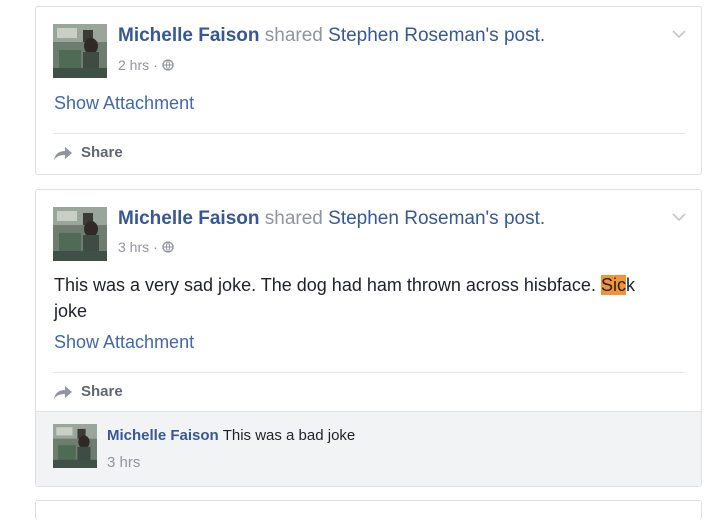  What do you see at coordinates (133, 247) in the screenshot?
I see `timestamp: 3 hrs` at bounding box center [133, 247].